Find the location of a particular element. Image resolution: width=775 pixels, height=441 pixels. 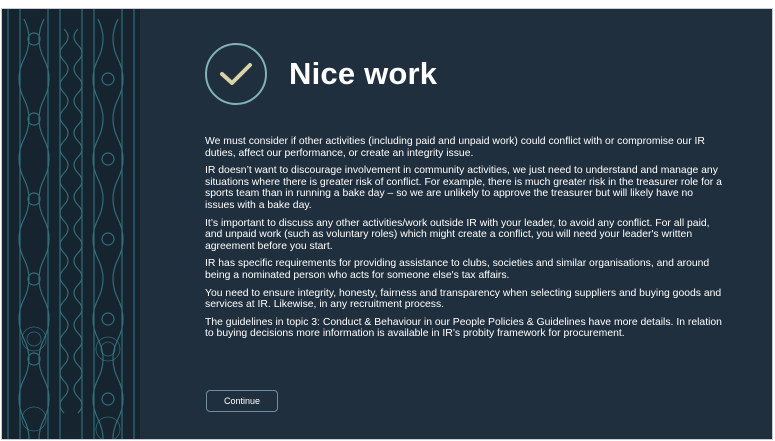

checkmark-icon is located at coordinates (236, 74).